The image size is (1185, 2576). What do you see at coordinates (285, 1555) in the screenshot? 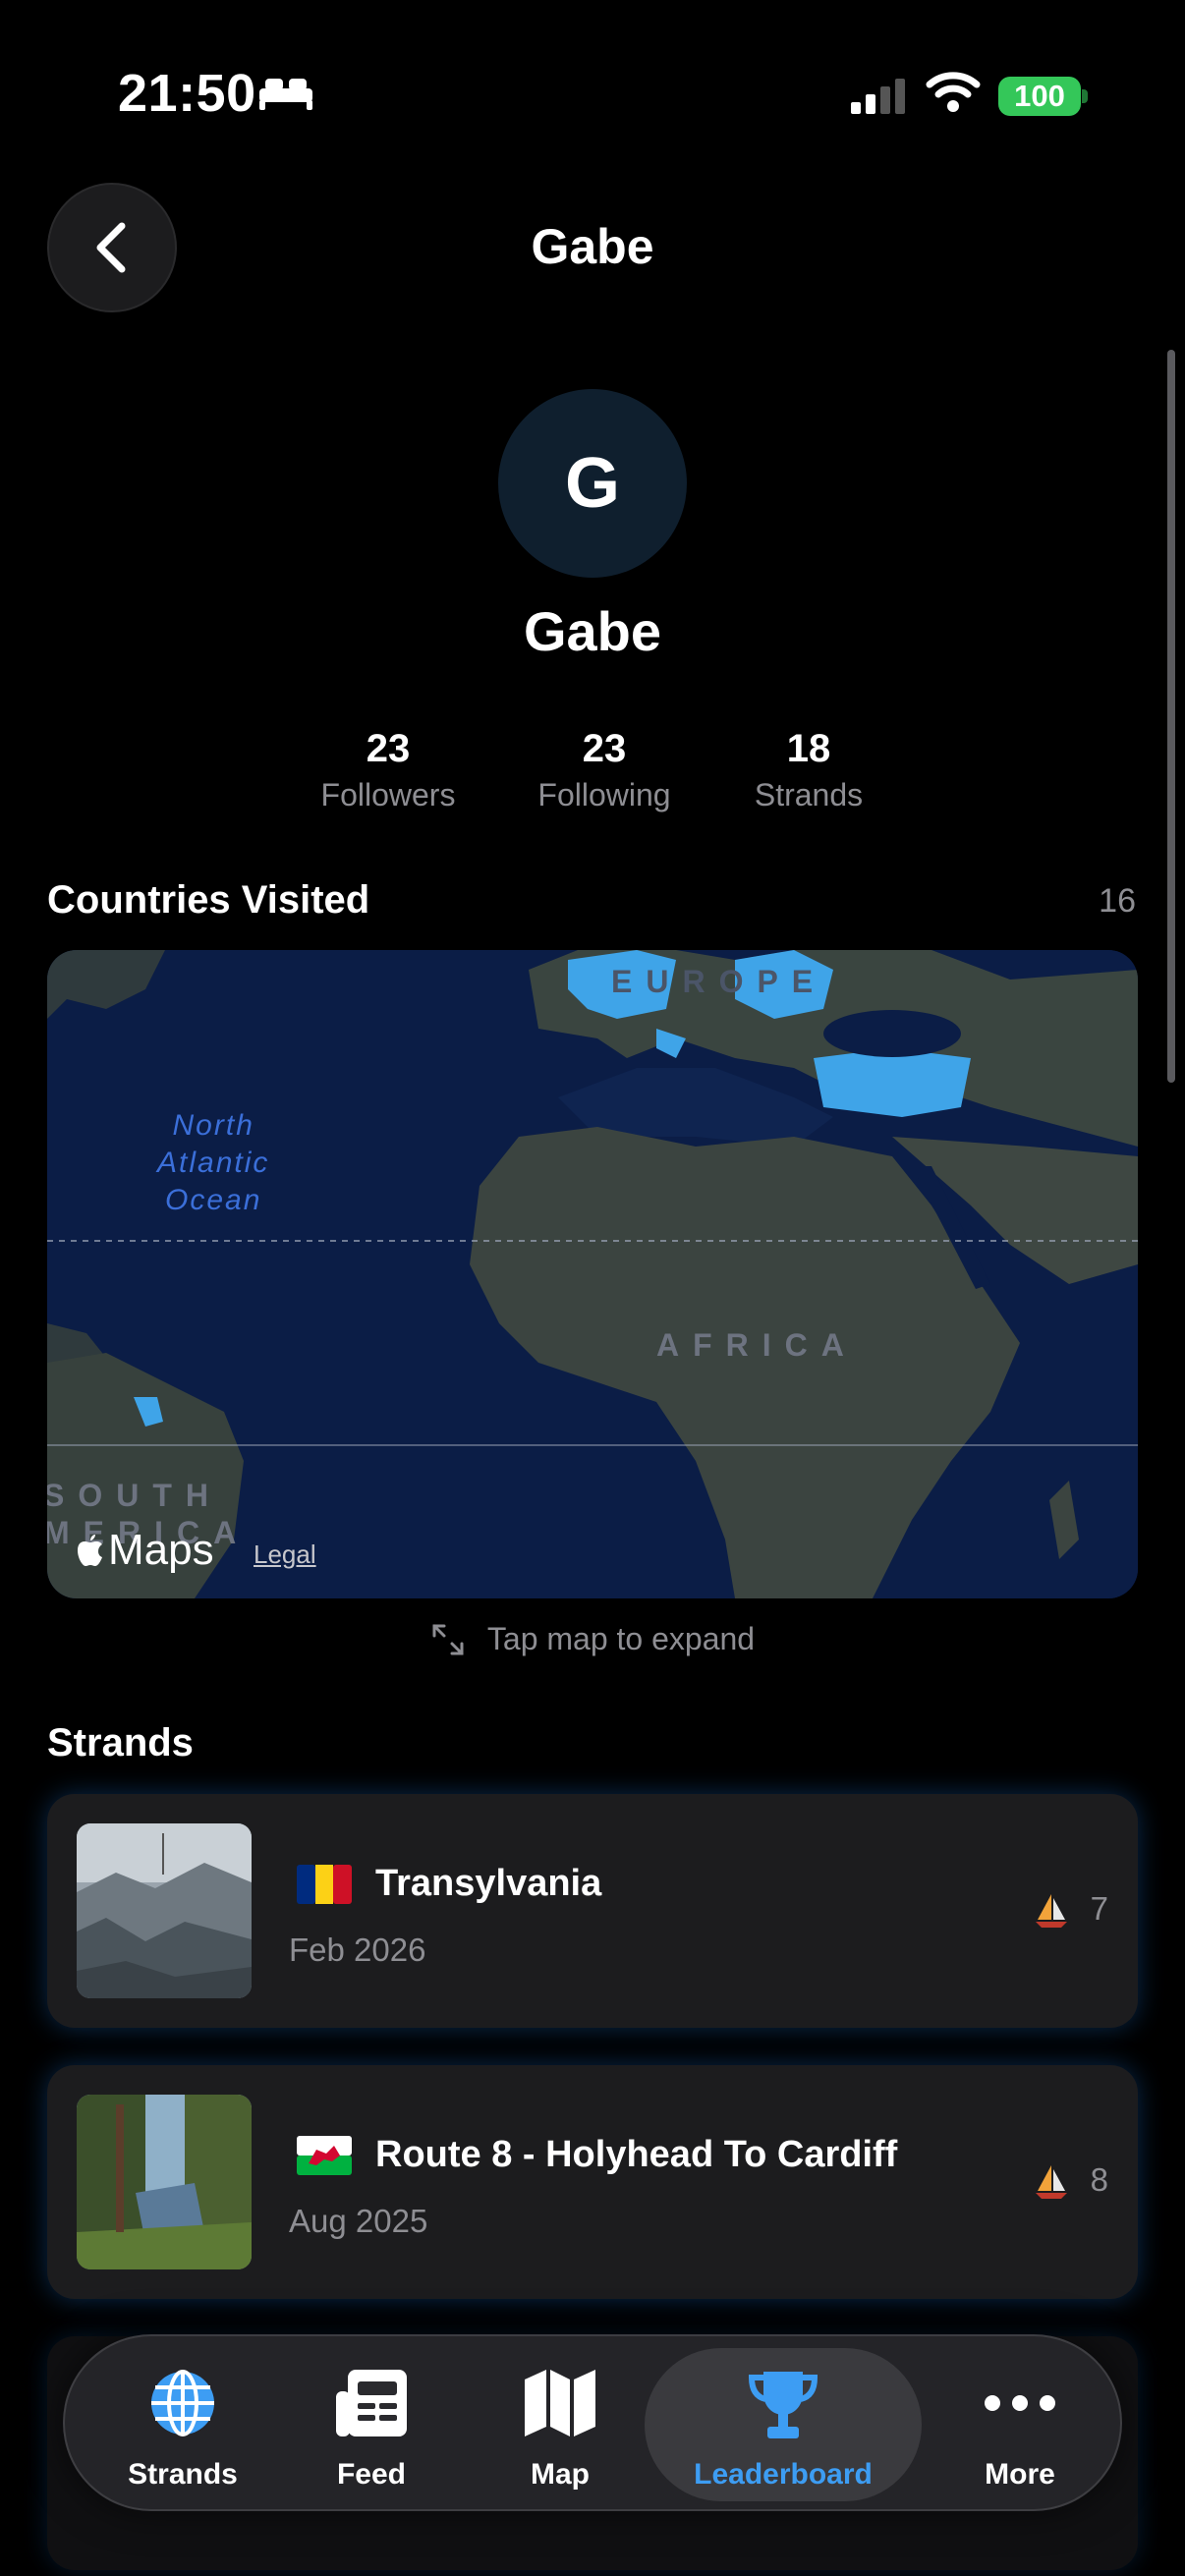
I see `legal-link: Legal` at bounding box center [285, 1555].